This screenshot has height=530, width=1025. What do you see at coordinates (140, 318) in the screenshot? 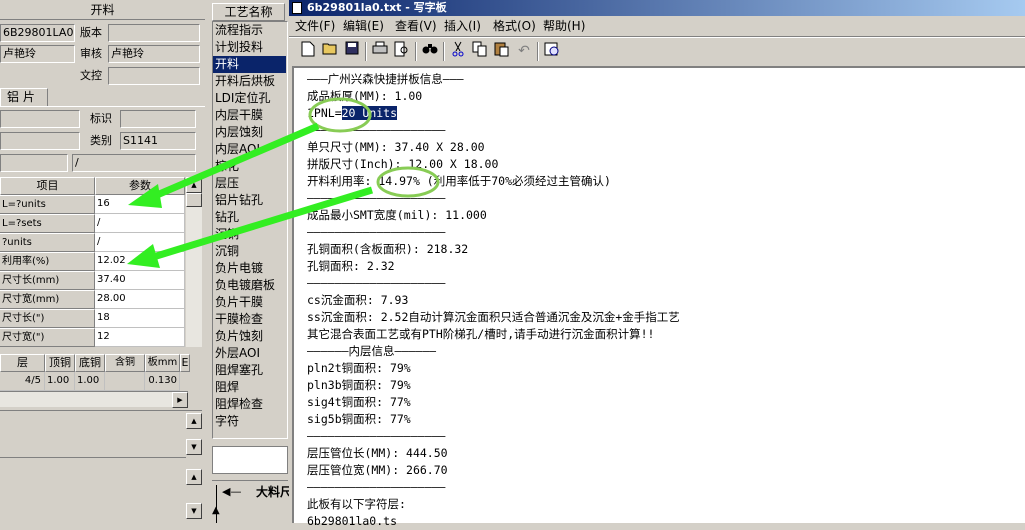
I see `param-value: 18` at bounding box center [140, 318].